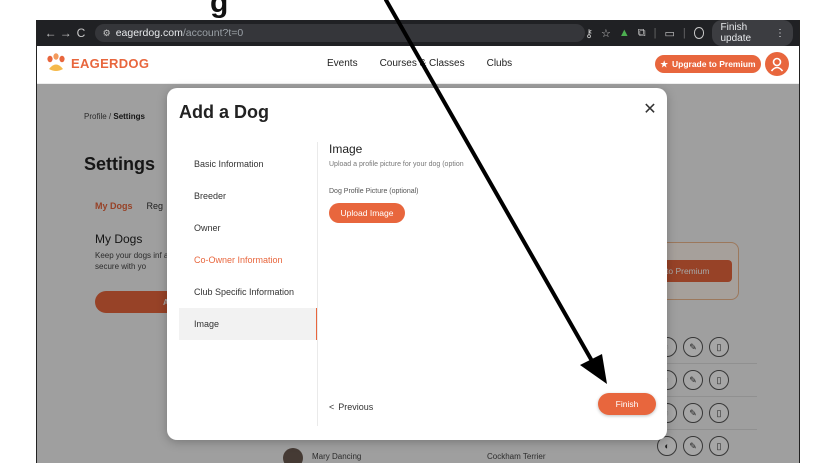 The height and width of the screenshot is (463, 825). Describe the element at coordinates (339, 33) in the screenshot. I see `address-bar: ⚙ eagerdog.com/account?t=0` at that location.